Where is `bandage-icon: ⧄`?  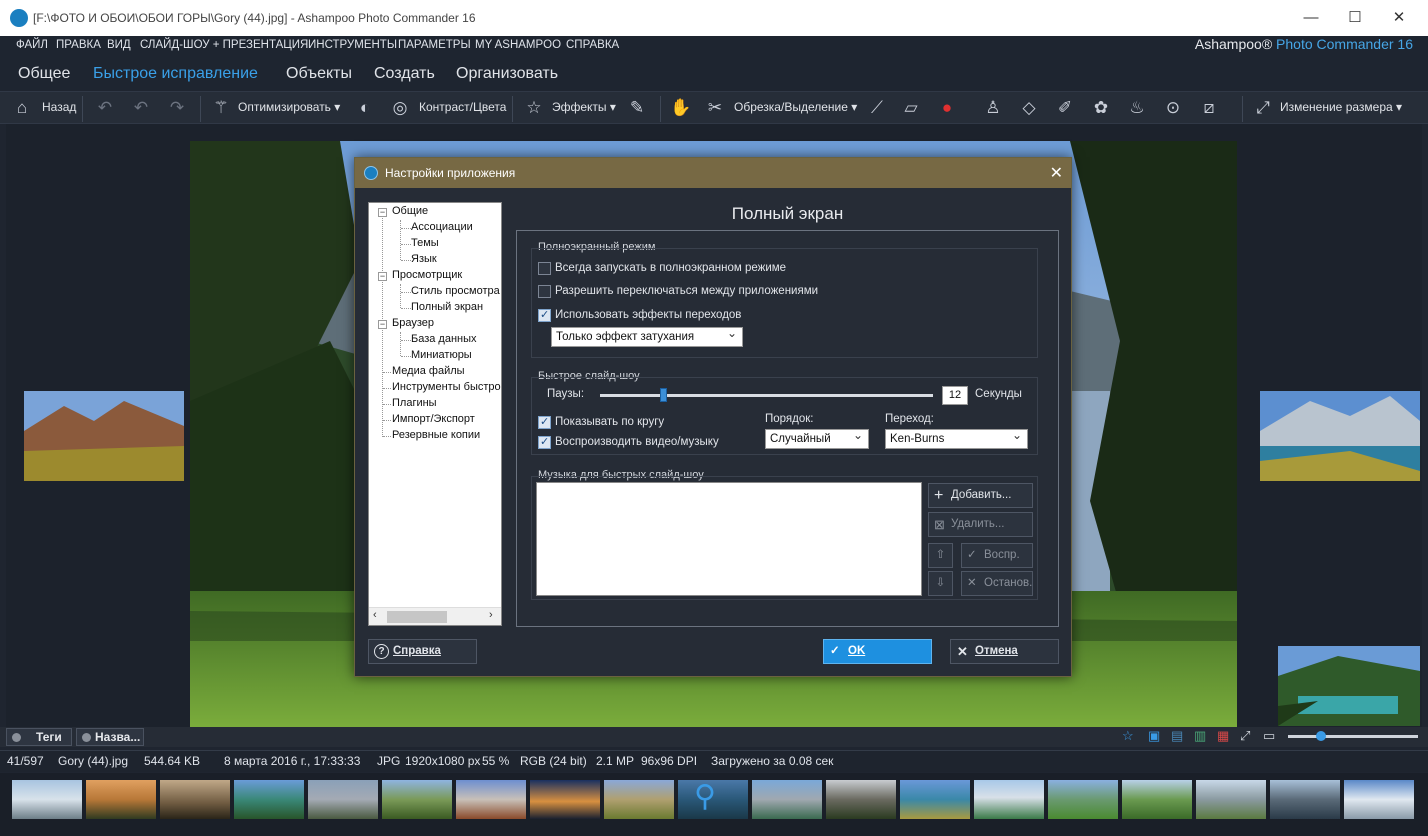 bandage-icon: ⧄ is located at coordinates (1209, 108).